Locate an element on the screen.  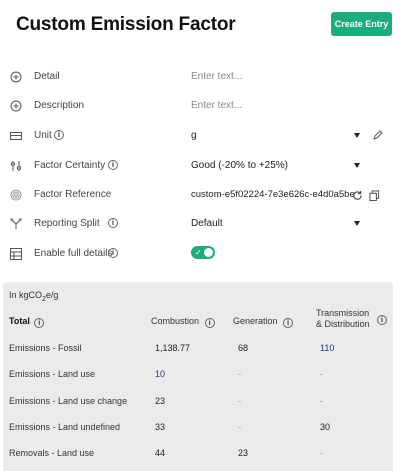
page-header: Custom Emission Factor Create Entry is located at coordinates (200, 25).